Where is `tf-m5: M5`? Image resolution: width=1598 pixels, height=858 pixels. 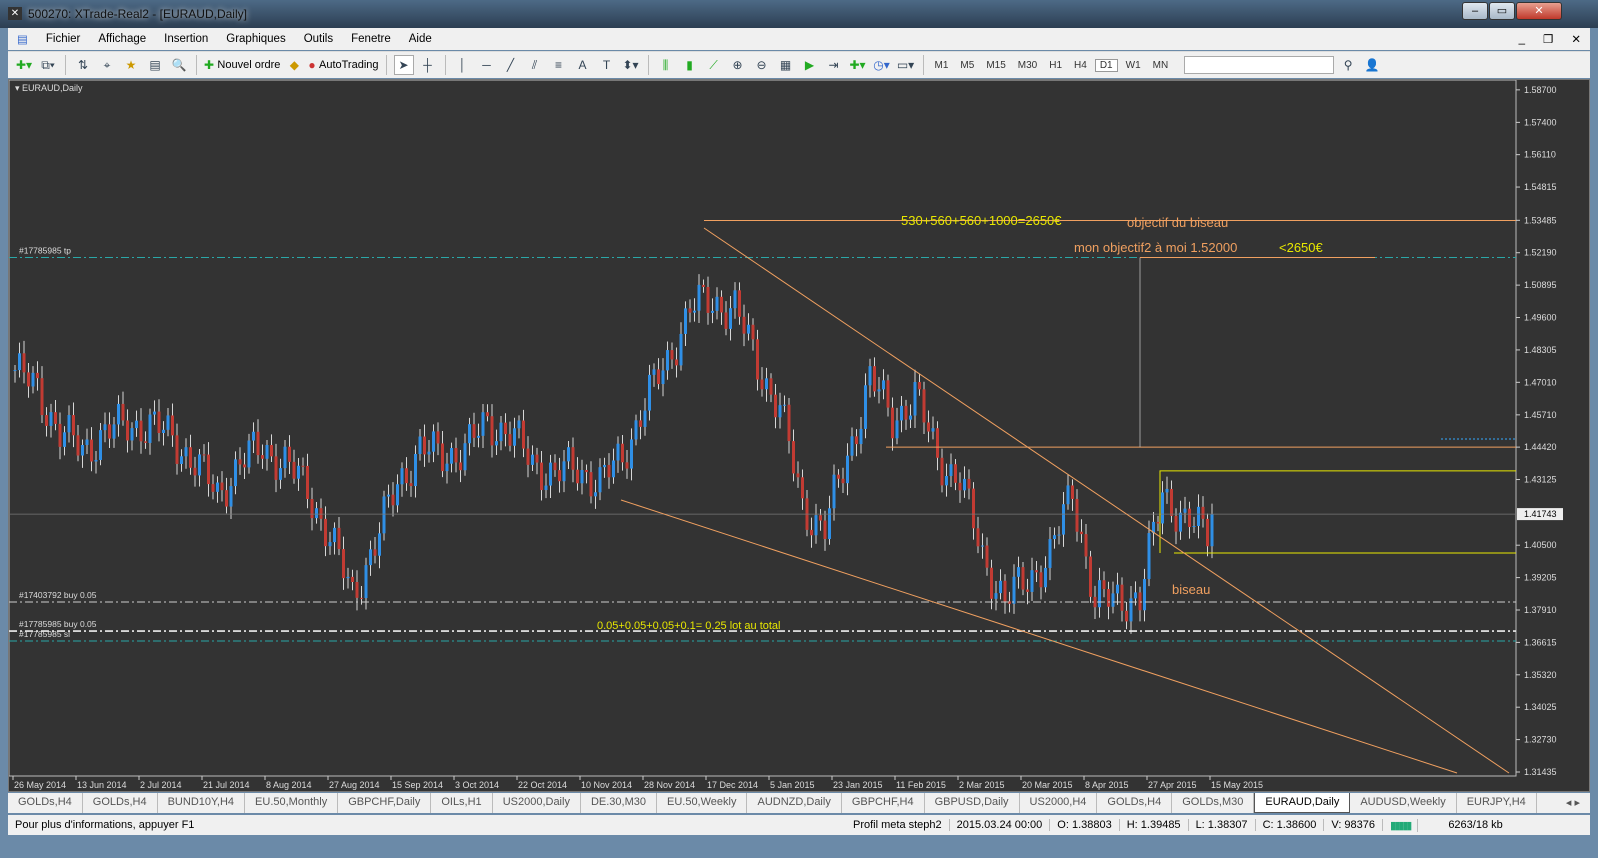 tf-m5: M5 is located at coordinates (967, 65).